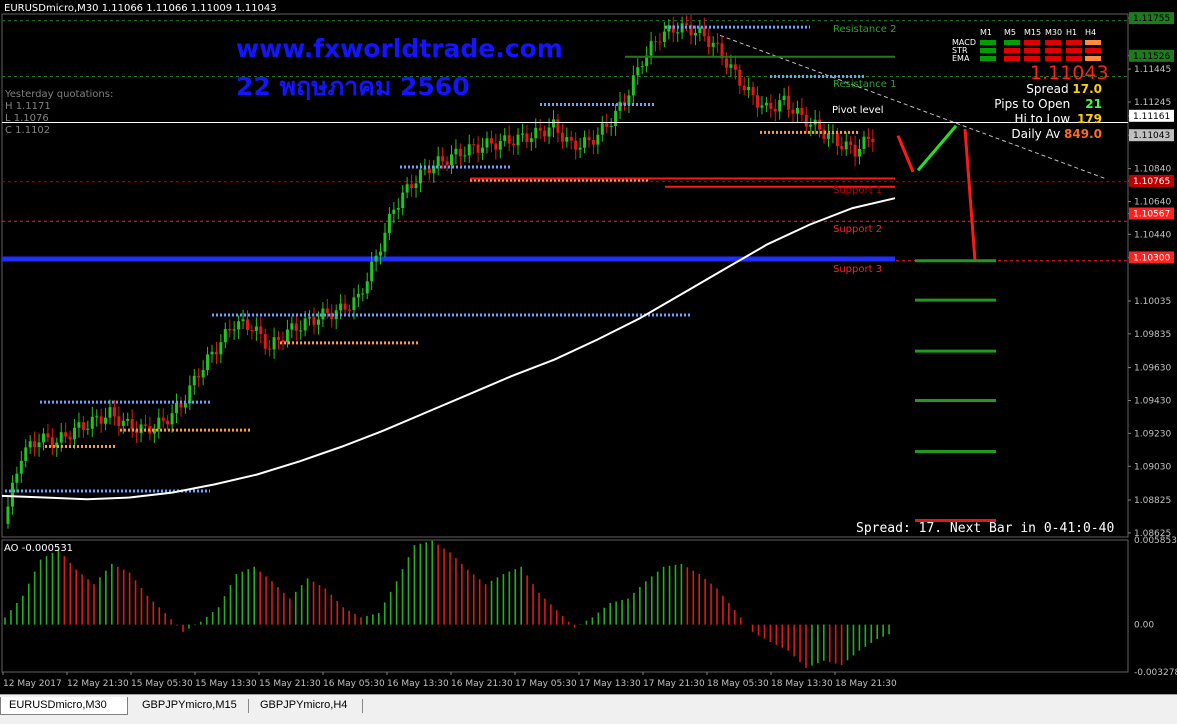  What do you see at coordinates (1042, 119) in the screenshot?
I see `hilo-label: Hi to Low` at bounding box center [1042, 119].